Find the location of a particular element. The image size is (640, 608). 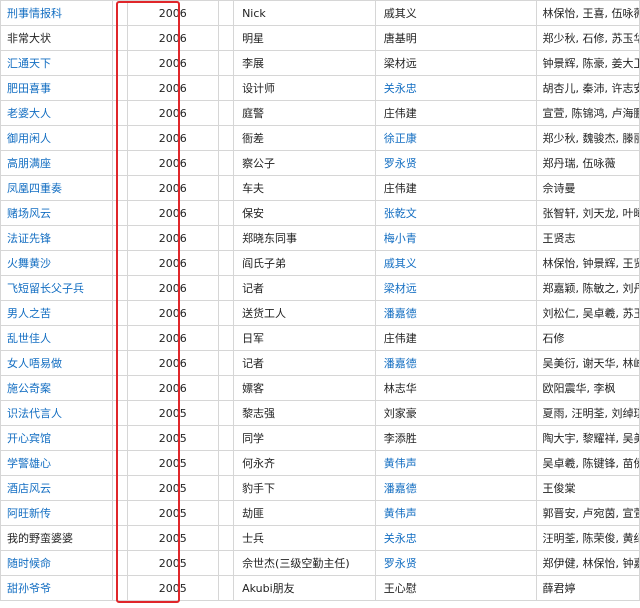

table-row: 我的野蛮婆婆 2005 士兵 关永忠 汪明荃, 陈荣俊, 黄纪莹 is located at coordinates (320, 538).